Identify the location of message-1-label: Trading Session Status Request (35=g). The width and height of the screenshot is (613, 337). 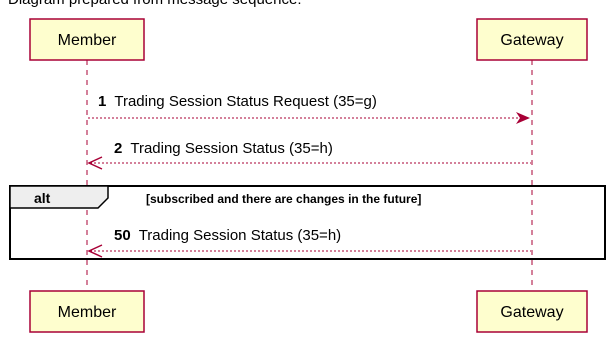
(245, 101).